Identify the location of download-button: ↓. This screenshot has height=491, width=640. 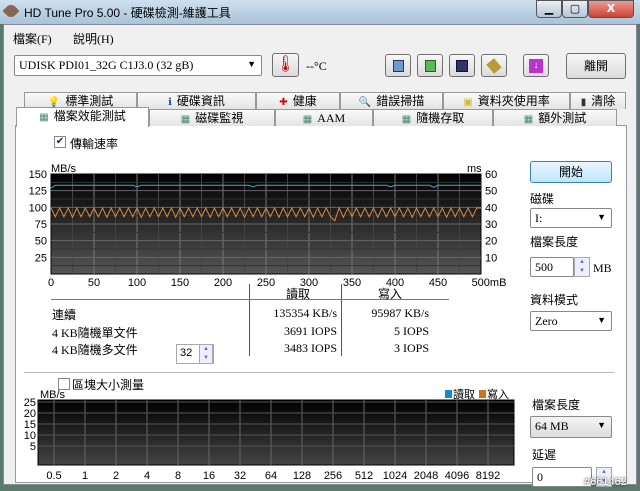
(536, 65).